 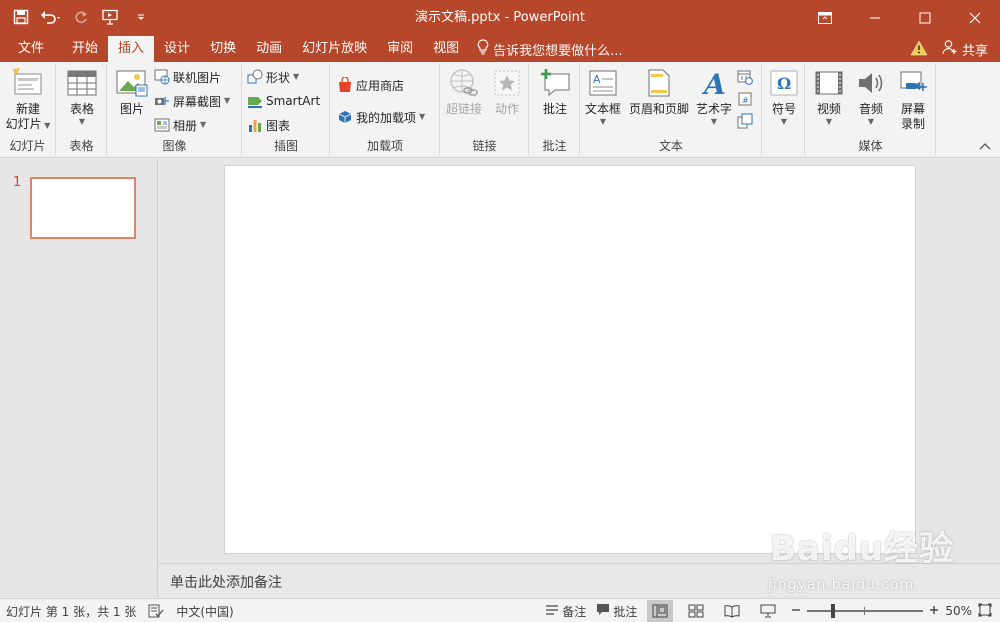 I want to click on photo-album-icon, so click(x=162, y=125).